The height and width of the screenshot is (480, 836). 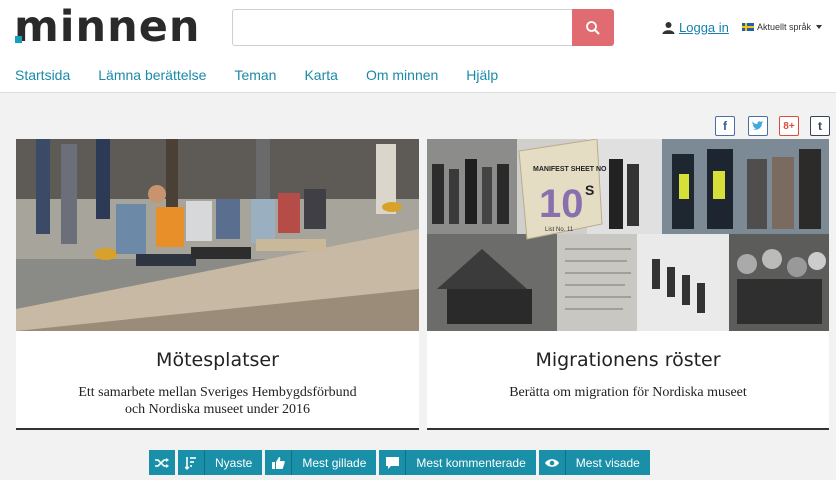 What do you see at coordinates (704, 27) in the screenshot?
I see `login-label: Logga in` at bounding box center [704, 27].